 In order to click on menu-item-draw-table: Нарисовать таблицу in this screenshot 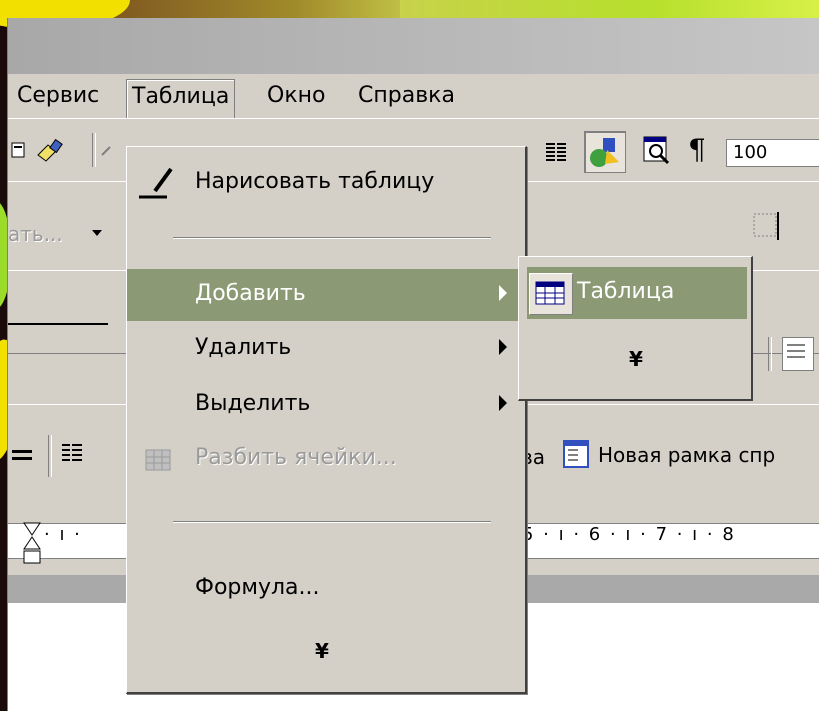, I will do `click(326, 183)`.